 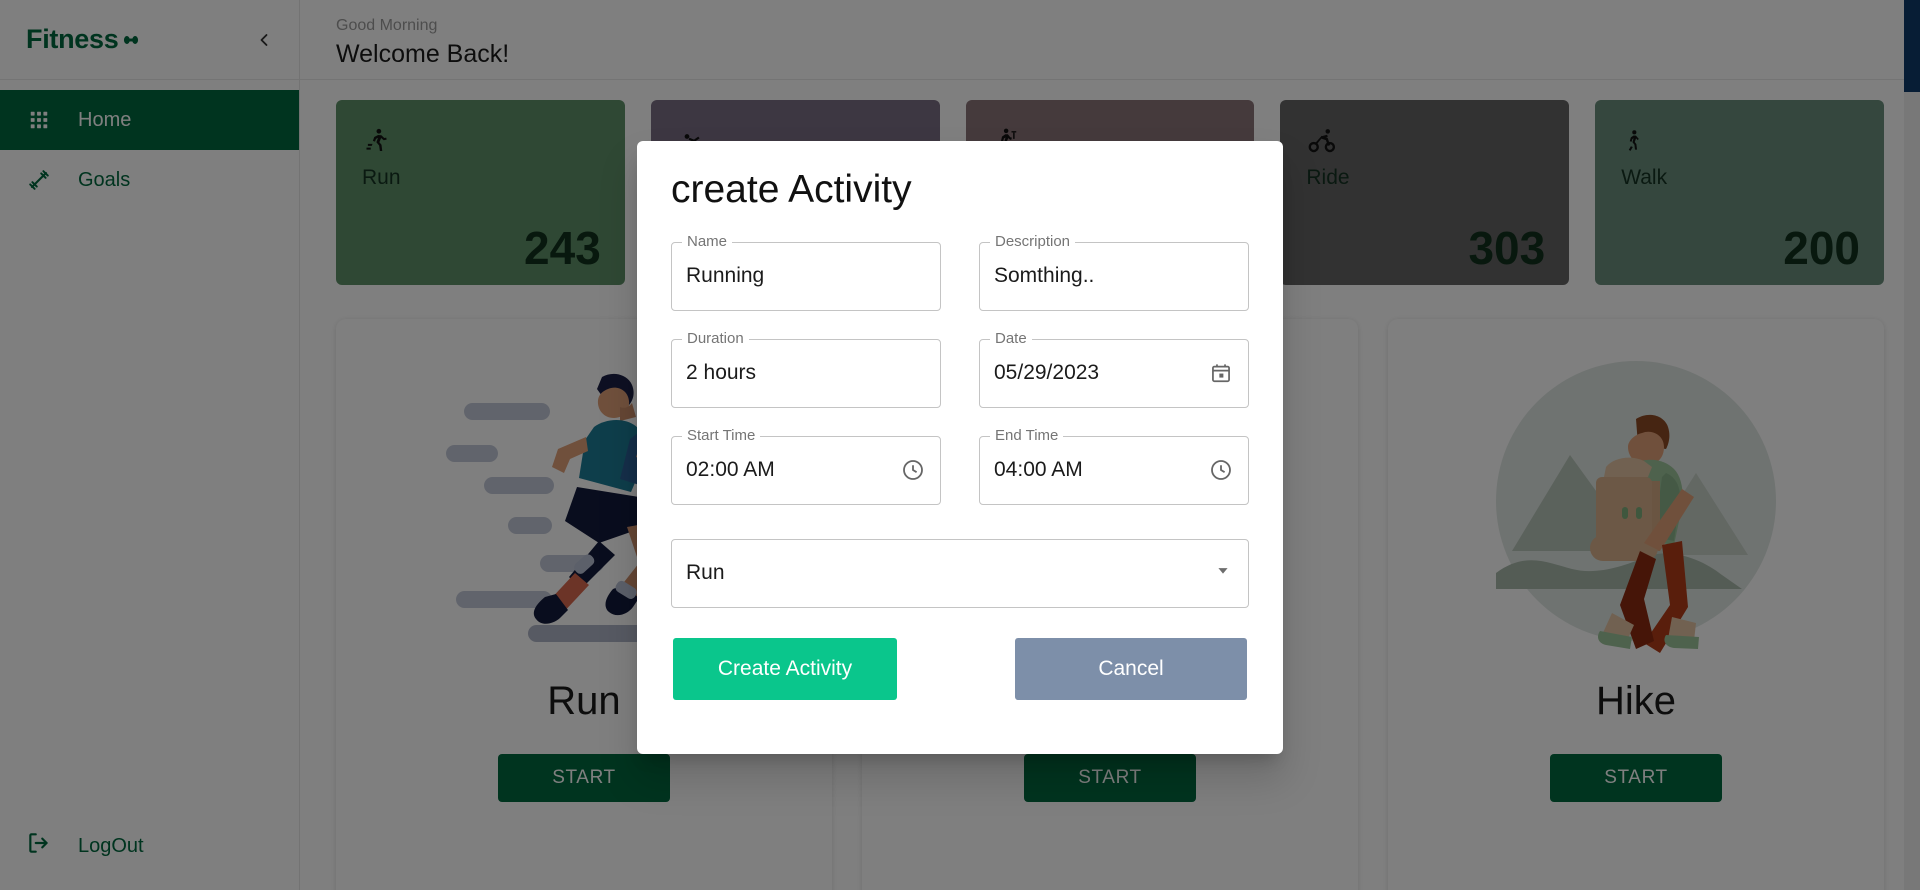 What do you see at coordinates (960, 369) in the screenshot?
I see `dialog-row-2: Duration 2 hours Date 05/29/2023` at bounding box center [960, 369].